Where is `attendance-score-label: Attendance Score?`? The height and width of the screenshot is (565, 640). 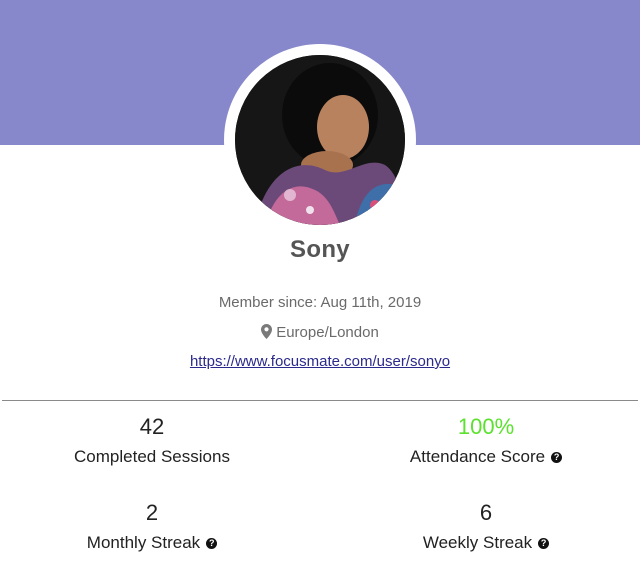
attendance-score-label: Attendance Score? is located at coordinates (486, 457).